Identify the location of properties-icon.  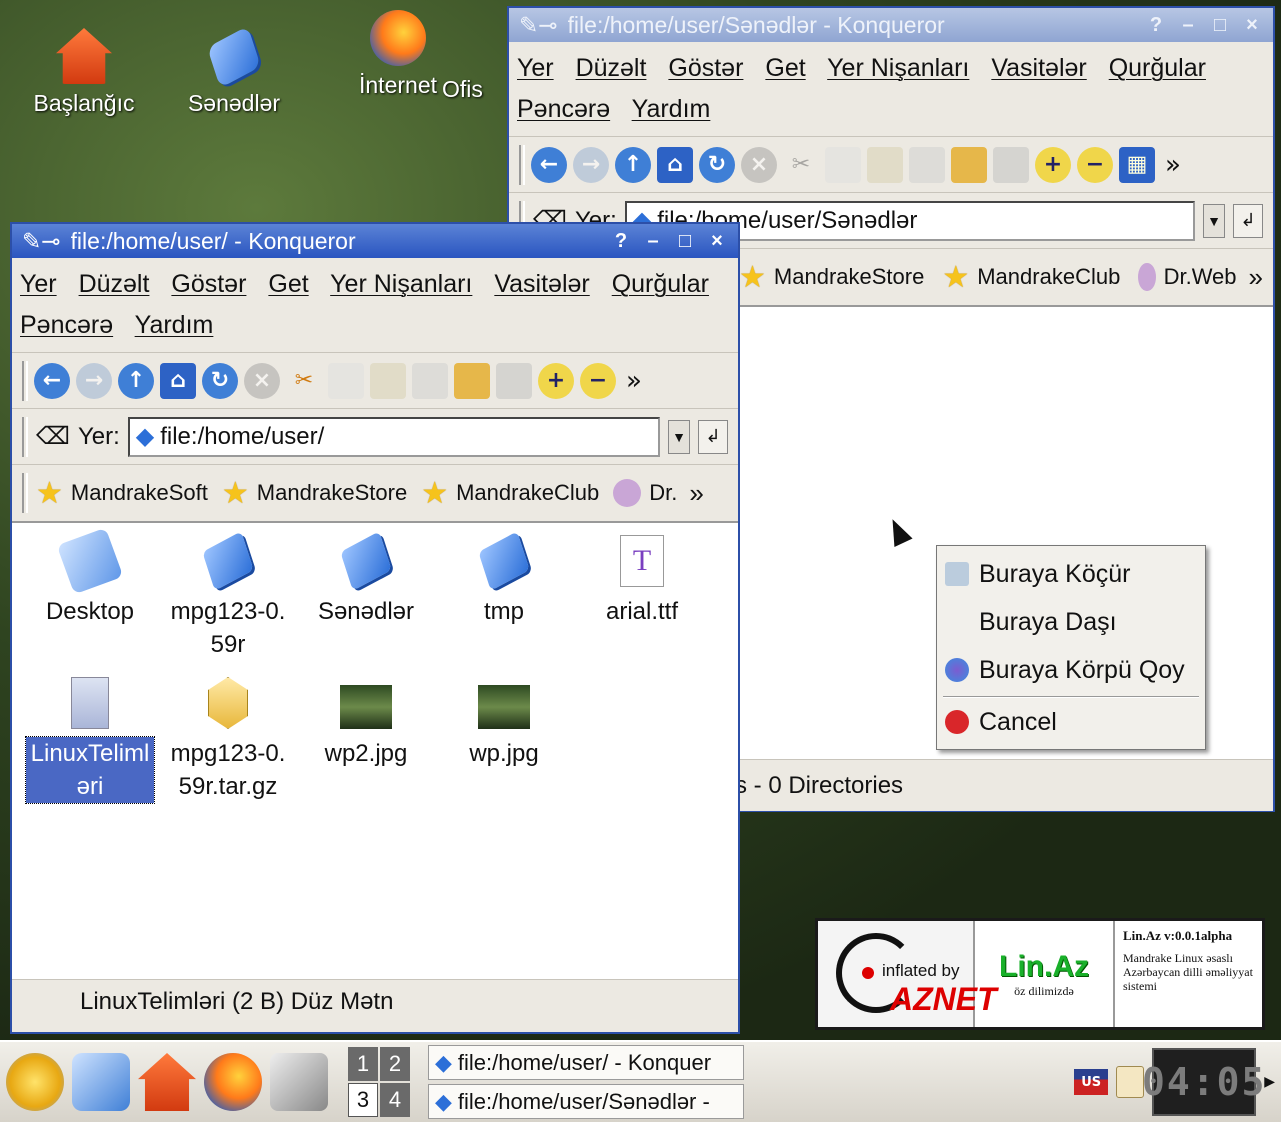
(514, 380).